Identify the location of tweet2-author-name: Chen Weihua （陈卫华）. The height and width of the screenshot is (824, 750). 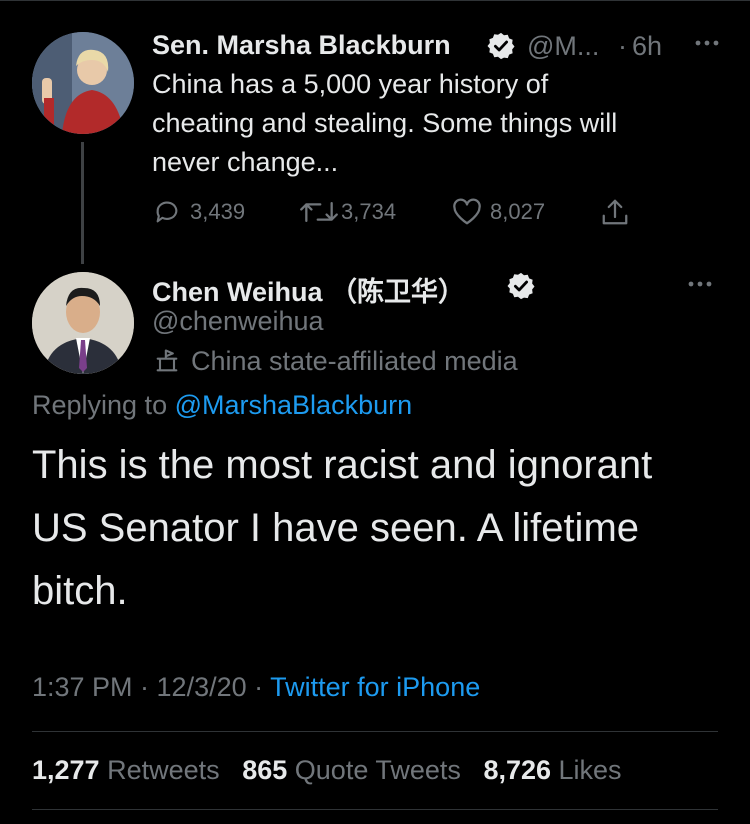
(308, 289).